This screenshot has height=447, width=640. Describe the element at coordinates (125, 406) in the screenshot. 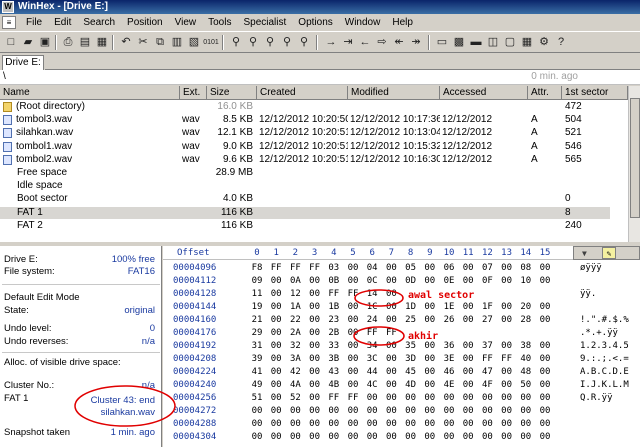

I see `highlight-cluster-info` at that location.